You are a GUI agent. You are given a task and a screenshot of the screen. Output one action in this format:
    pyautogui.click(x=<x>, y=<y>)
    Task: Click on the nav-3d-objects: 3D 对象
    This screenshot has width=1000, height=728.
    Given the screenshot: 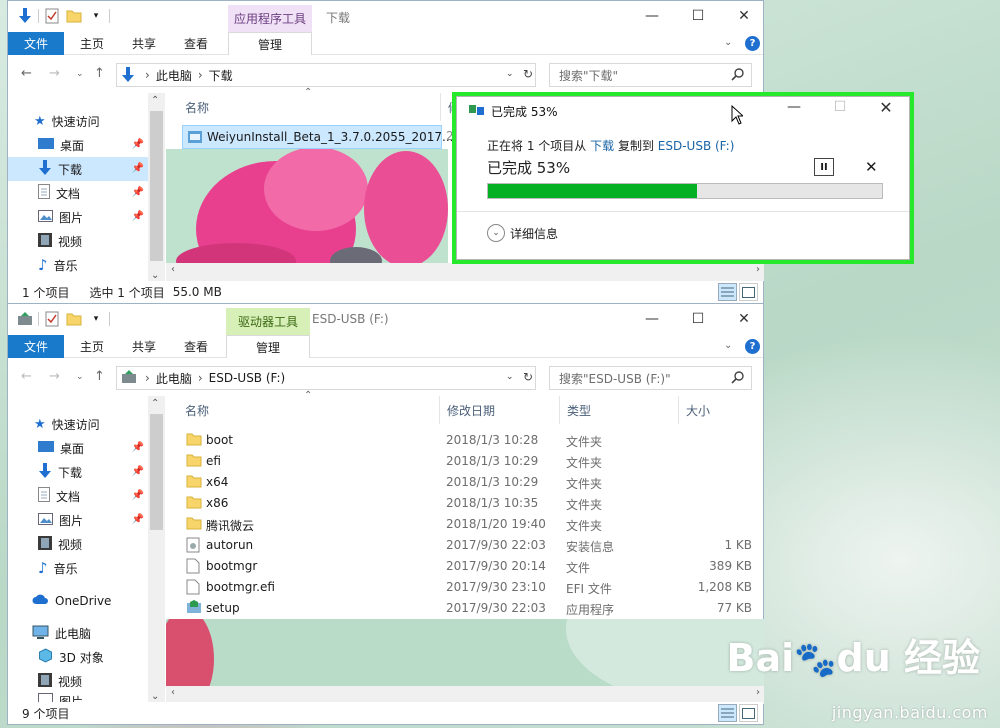 What is the action you would take?
    pyautogui.click(x=78, y=657)
    